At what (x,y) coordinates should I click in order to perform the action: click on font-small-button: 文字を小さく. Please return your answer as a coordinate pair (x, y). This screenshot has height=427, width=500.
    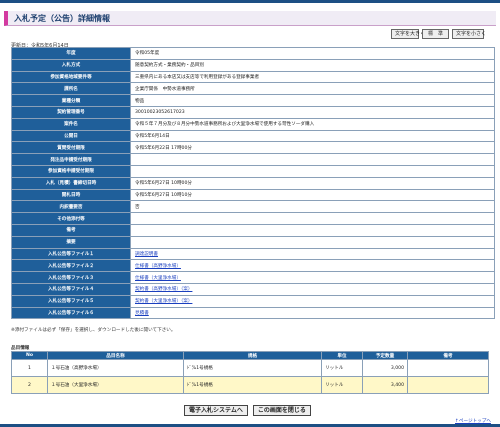
    Looking at the image, I should click on (469, 34).